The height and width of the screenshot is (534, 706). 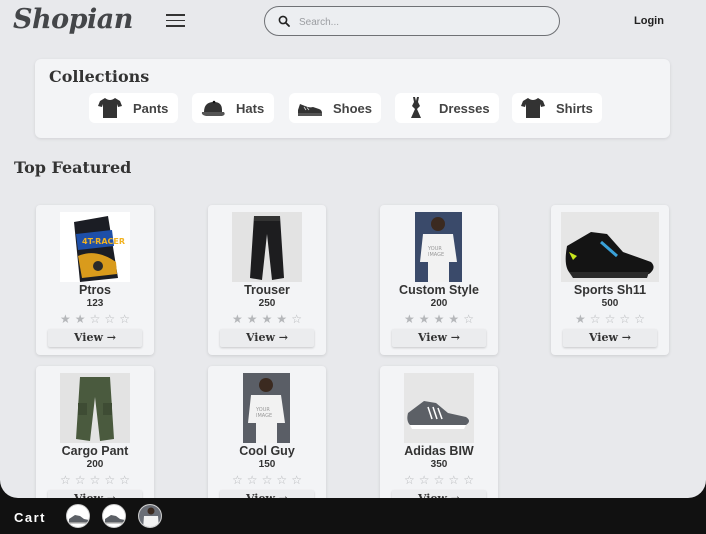 What do you see at coordinates (73, 19) in the screenshot?
I see `shopian-logo: Shopian` at bounding box center [73, 19].